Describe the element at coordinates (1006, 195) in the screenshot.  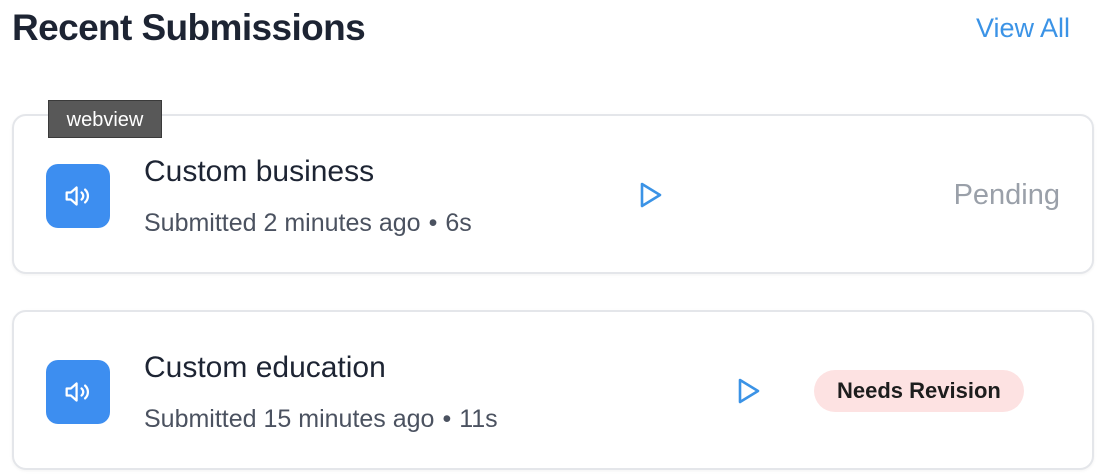
I see `status-text: Pending` at that location.